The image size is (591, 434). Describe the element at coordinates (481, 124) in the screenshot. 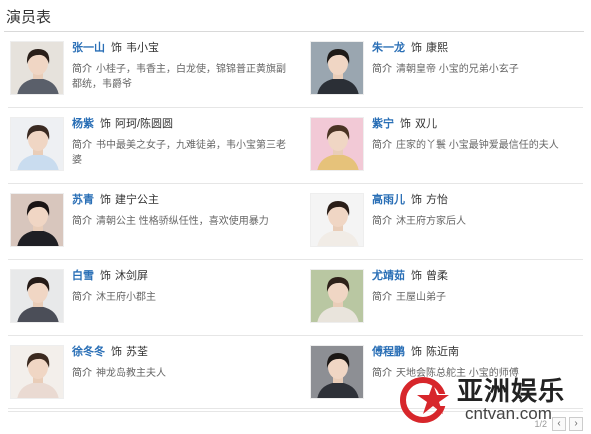

I see `cast-name-line: 紫宁饰双儿` at that location.